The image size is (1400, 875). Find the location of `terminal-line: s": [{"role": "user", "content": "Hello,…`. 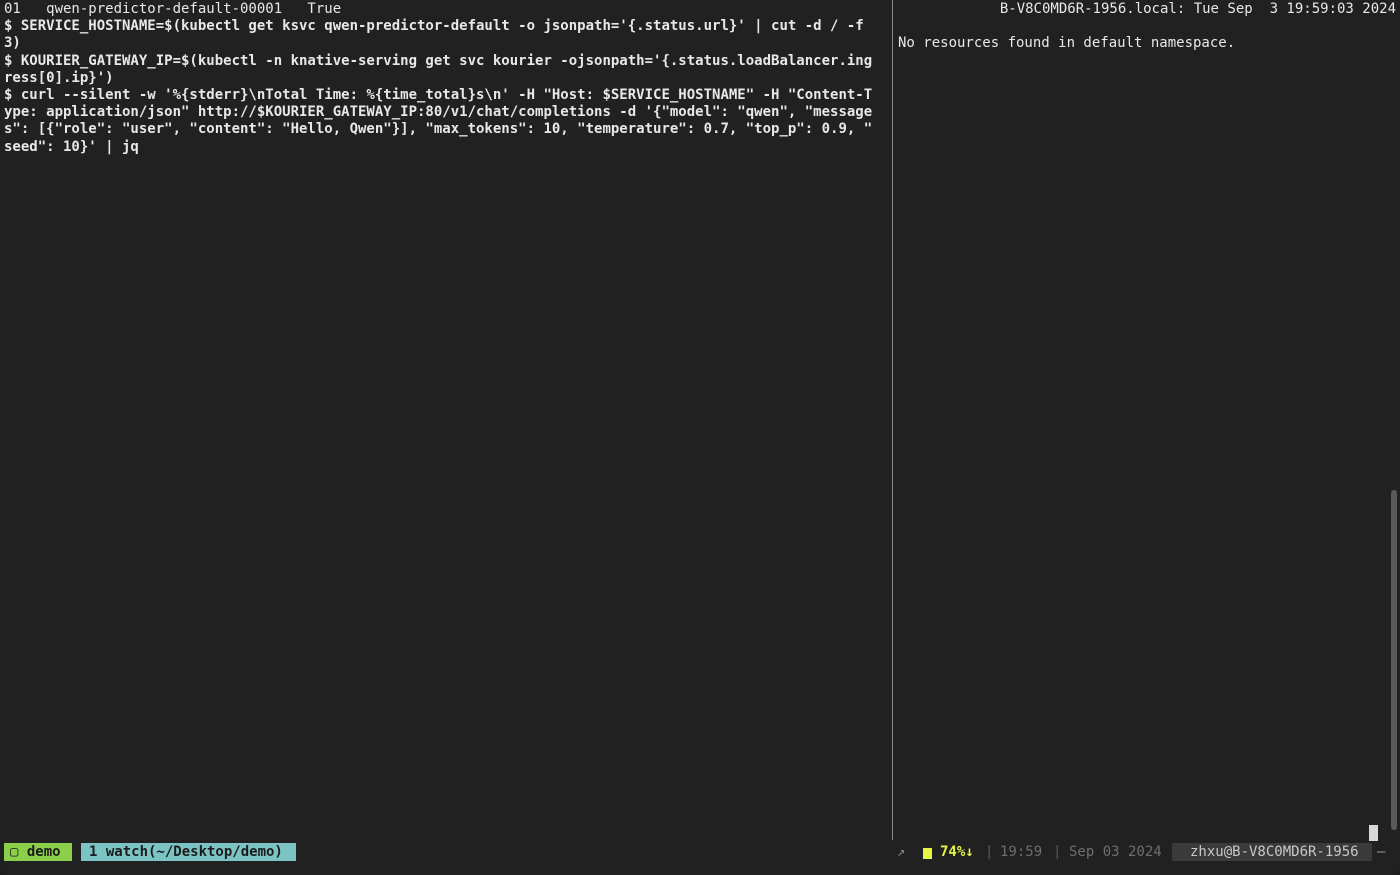

terminal-line: s": [{"role": "user", "content": "Hello,… is located at coordinates (438, 129).